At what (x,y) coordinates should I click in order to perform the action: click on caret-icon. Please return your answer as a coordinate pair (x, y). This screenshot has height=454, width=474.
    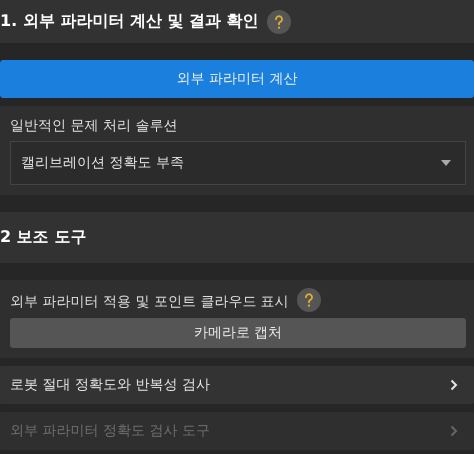
    Looking at the image, I should click on (446, 163).